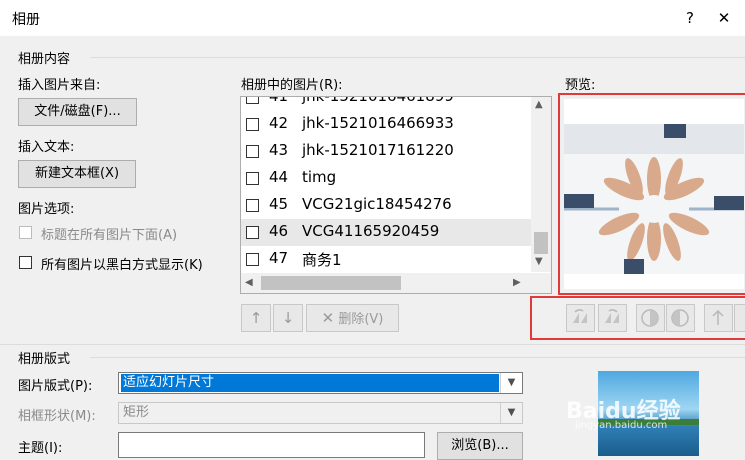 The height and width of the screenshot is (460, 745). Describe the element at coordinates (377, 204) in the screenshot. I see `list-item-name: VCG21gic18454276` at that location.